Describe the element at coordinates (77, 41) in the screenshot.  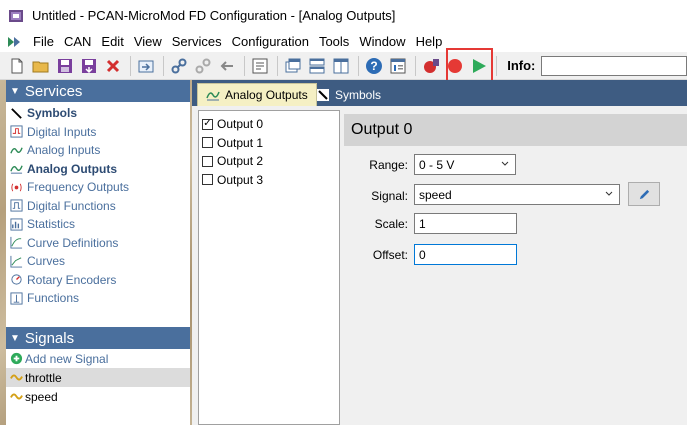
I see `menu-can: CAN` at that location.